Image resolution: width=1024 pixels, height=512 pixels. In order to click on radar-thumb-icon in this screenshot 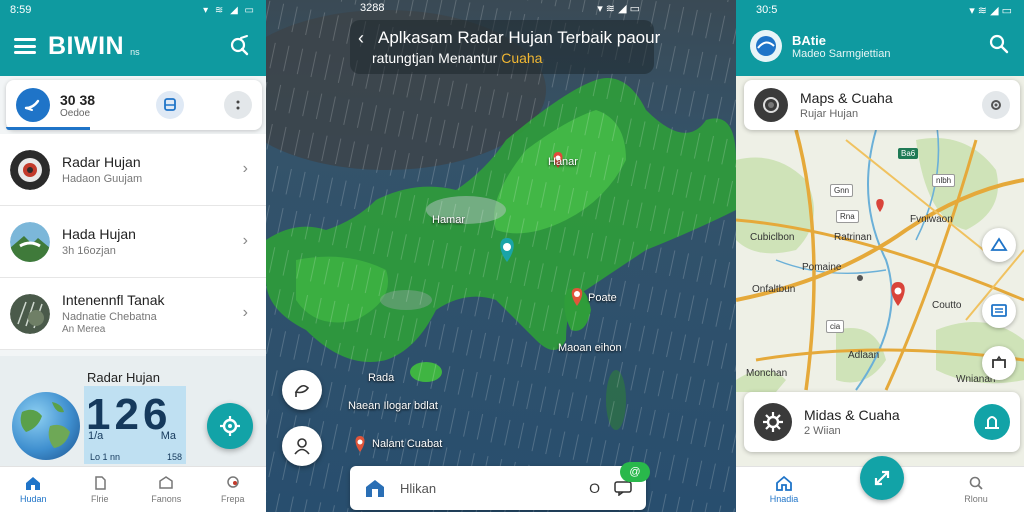, I will do `click(30, 169)`.